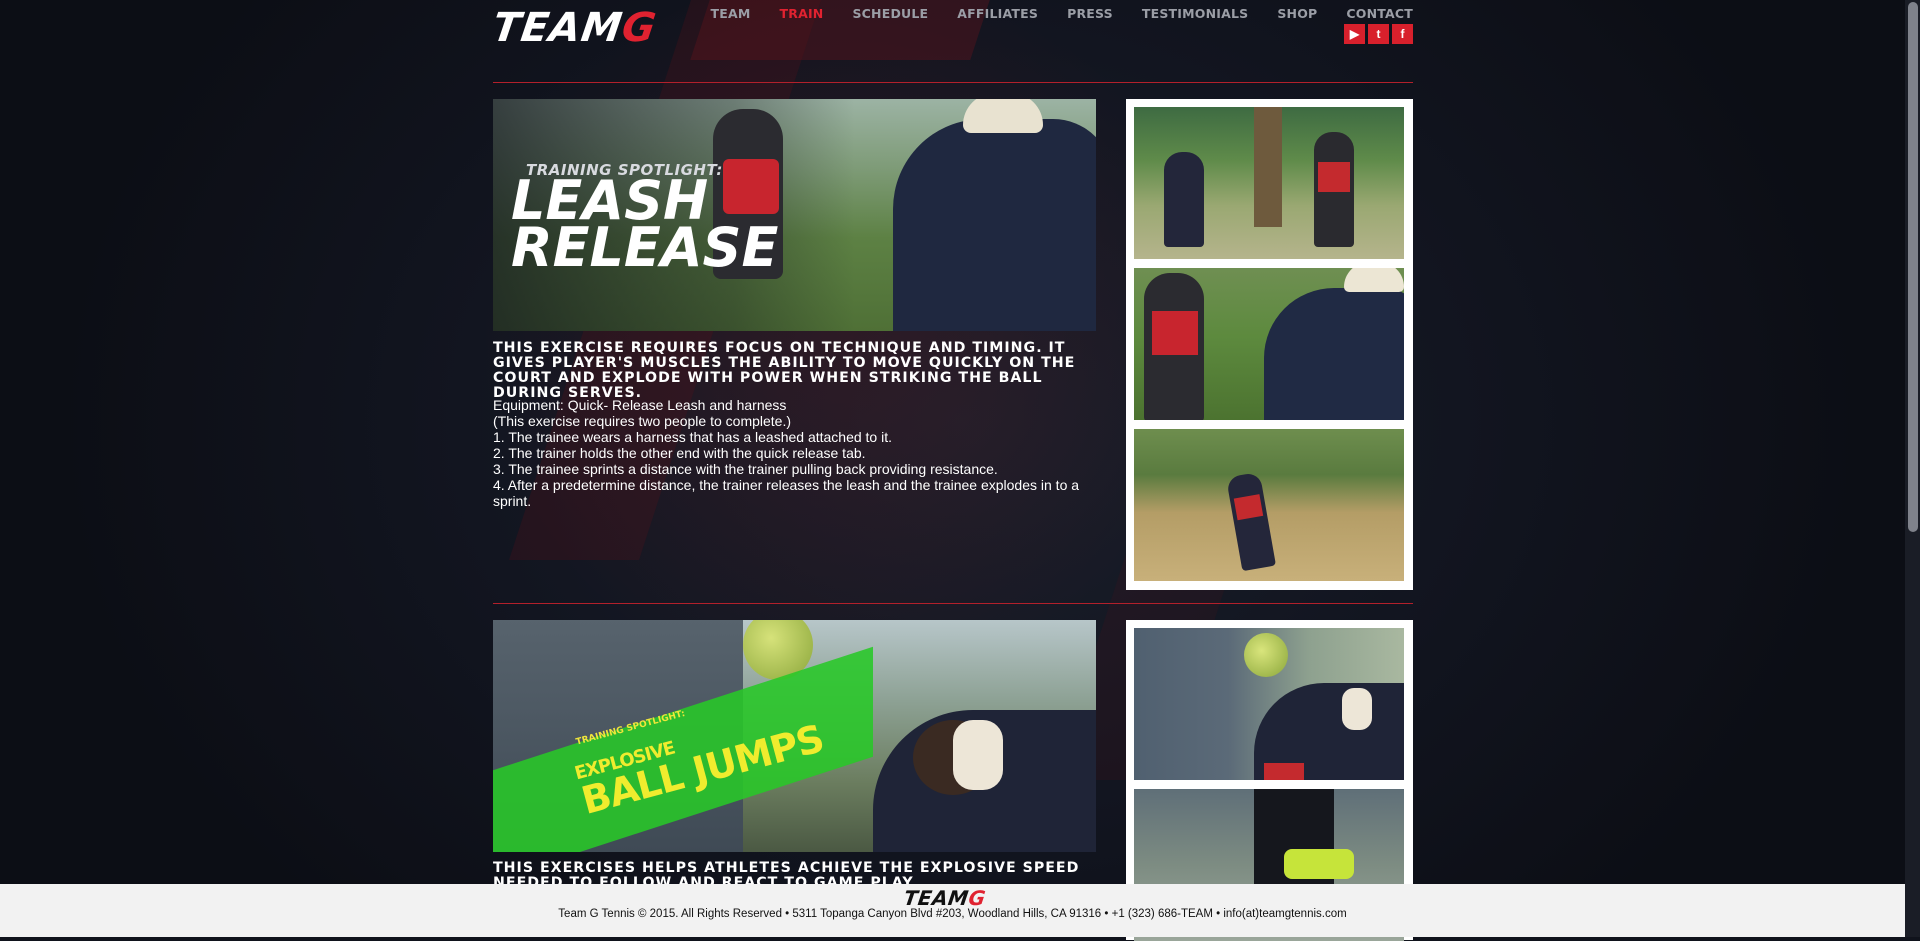  I want to click on twitter-icon: t, so click(1378, 34).